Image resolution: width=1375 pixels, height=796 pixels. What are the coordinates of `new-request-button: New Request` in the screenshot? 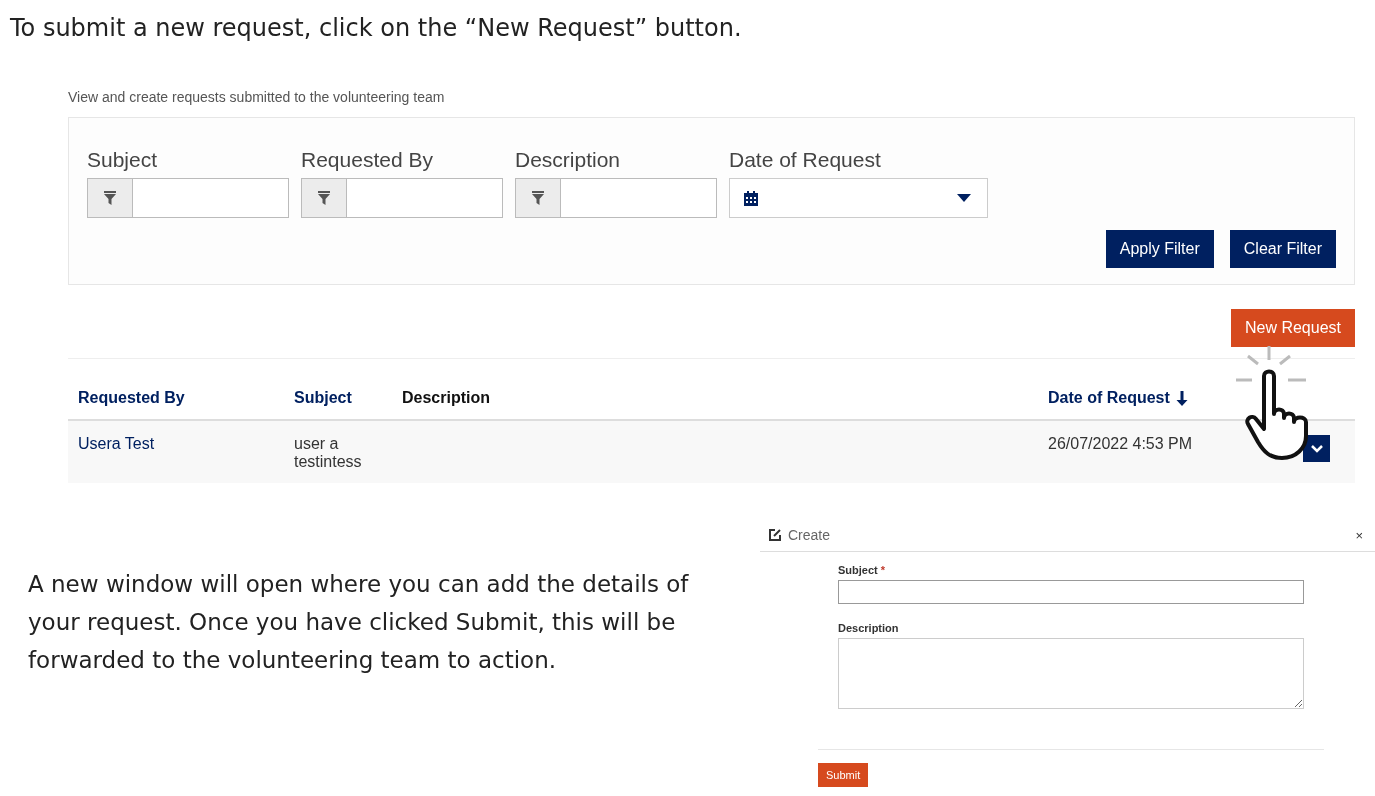 It's located at (1292, 328).